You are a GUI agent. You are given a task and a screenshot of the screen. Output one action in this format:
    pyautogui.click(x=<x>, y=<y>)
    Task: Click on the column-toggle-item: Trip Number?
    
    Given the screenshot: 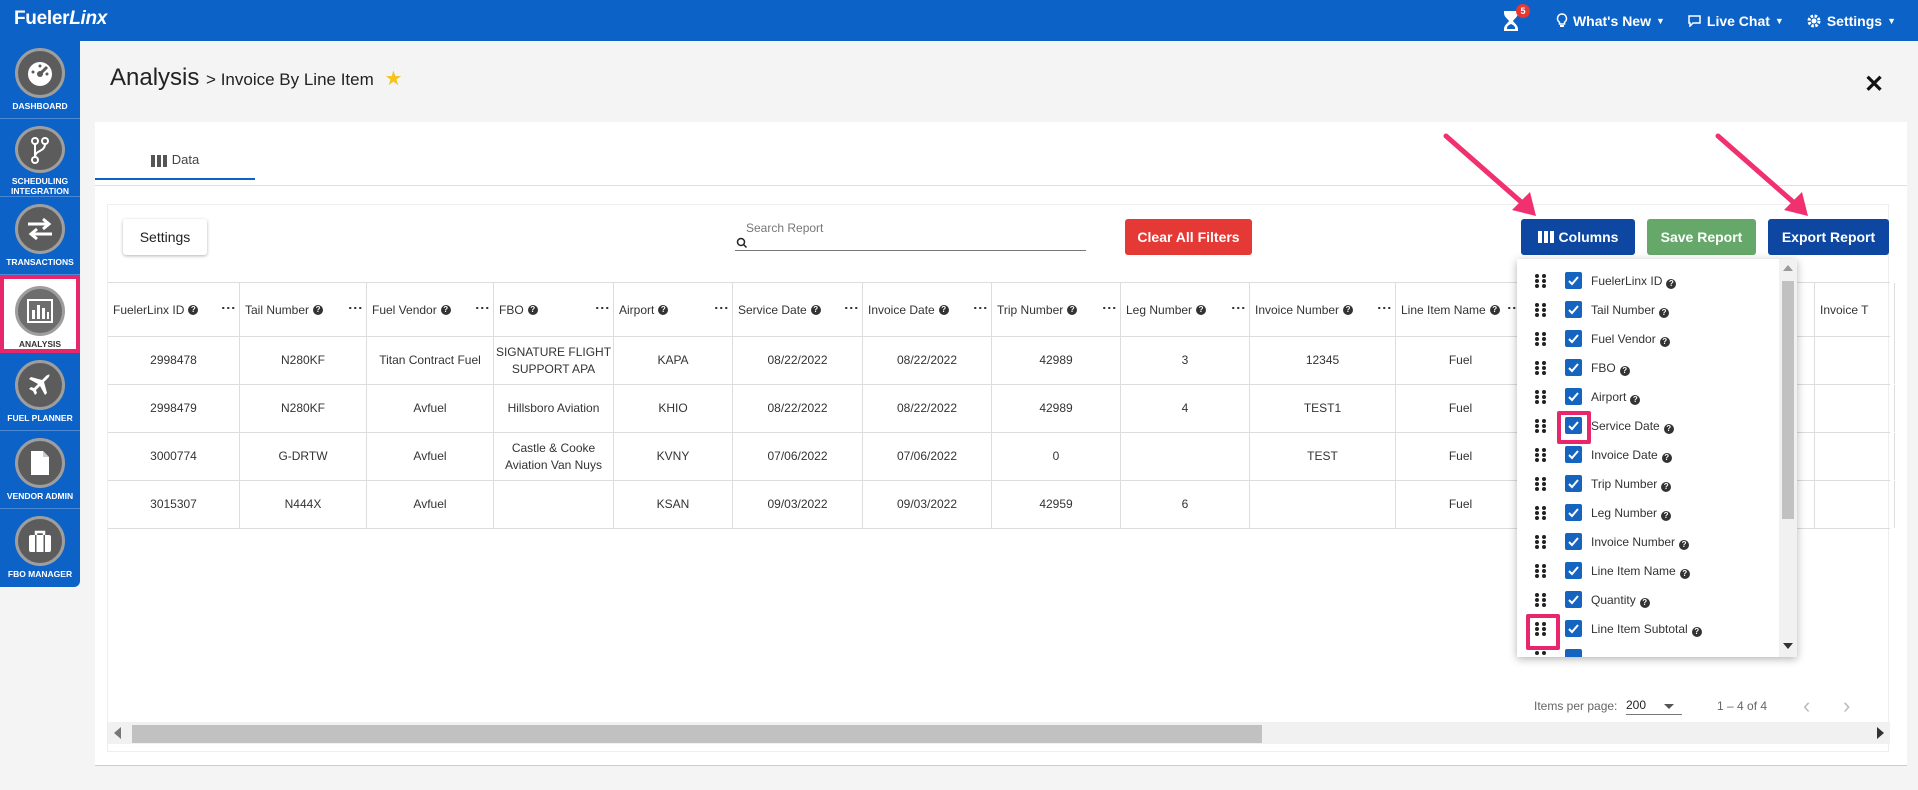 What is the action you would take?
    pyautogui.click(x=1648, y=483)
    